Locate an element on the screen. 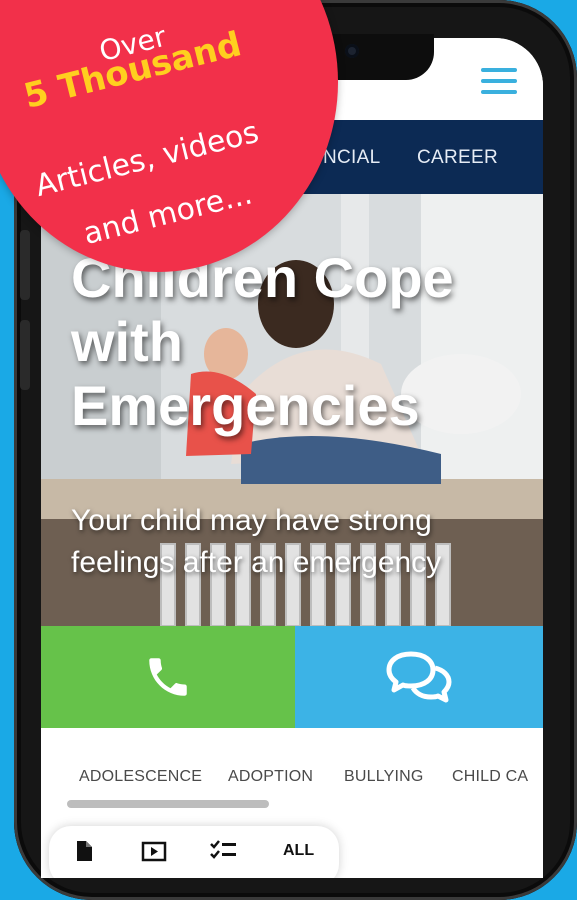 This screenshot has height=900, width=577. chat-button is located at coordinates (419, 677).